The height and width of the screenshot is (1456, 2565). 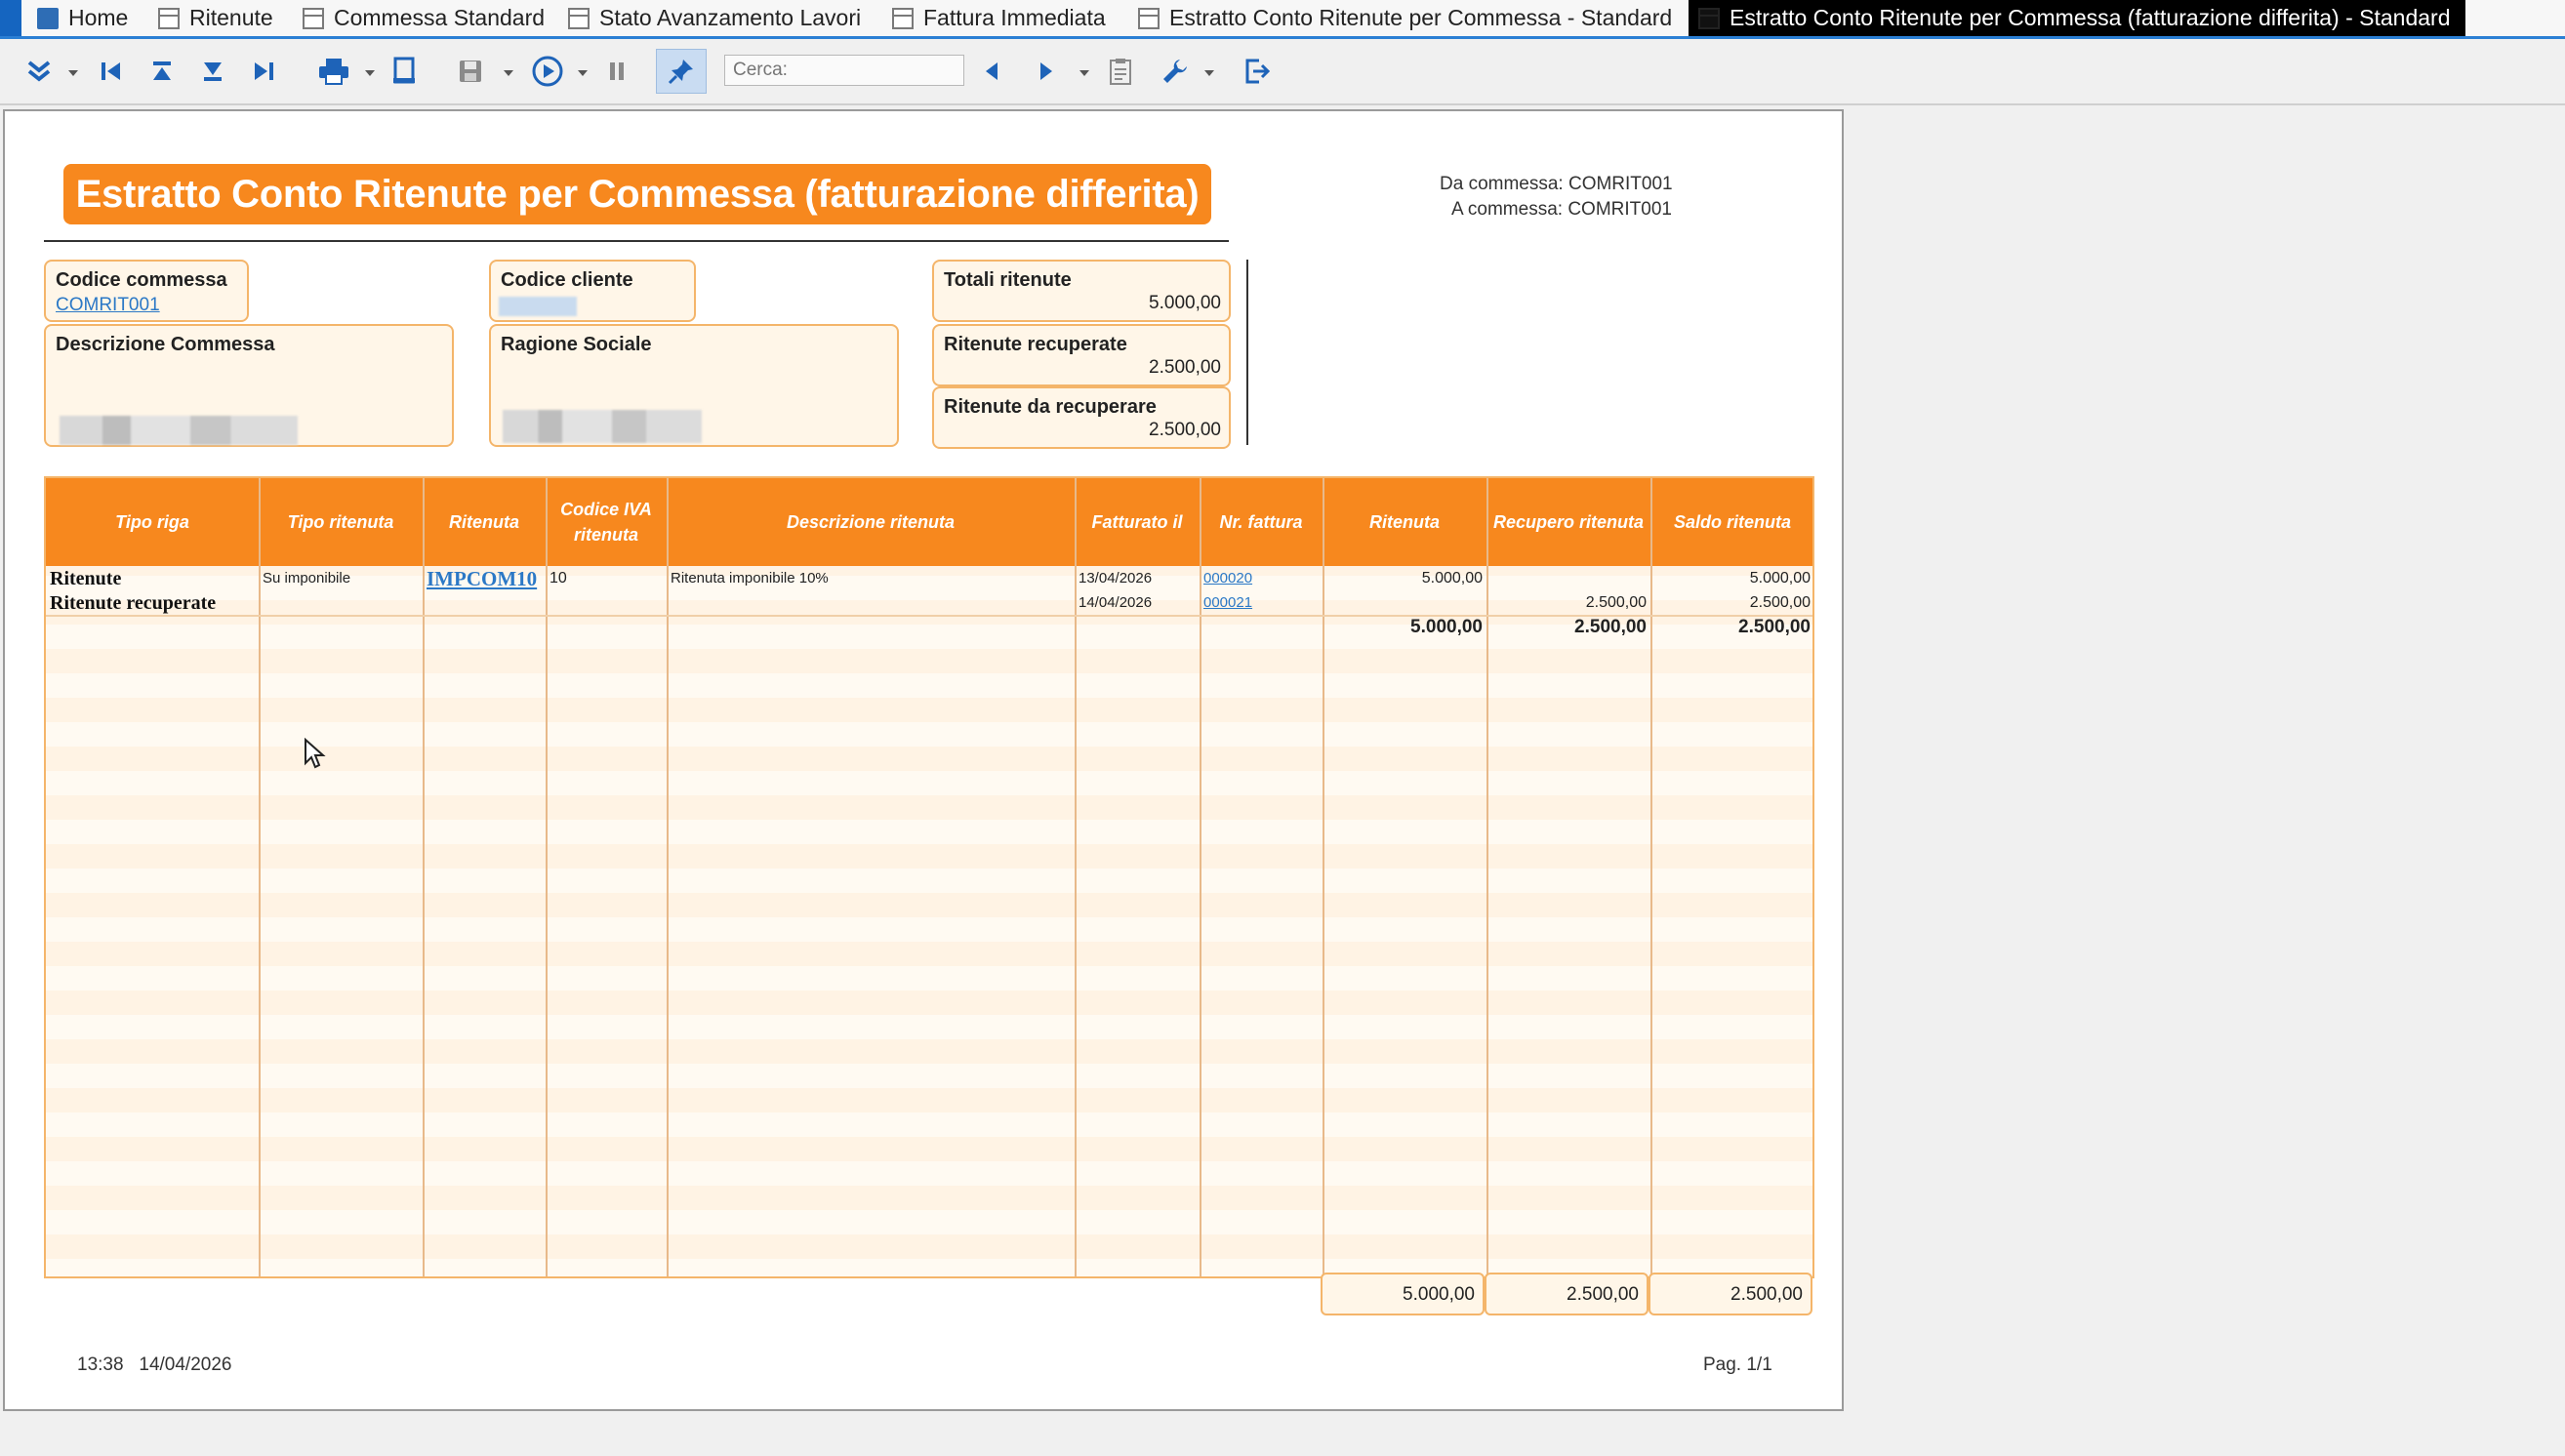 I want to click on totali-ritenute-label: Totali ritenute, so click(x=1008, y=280).